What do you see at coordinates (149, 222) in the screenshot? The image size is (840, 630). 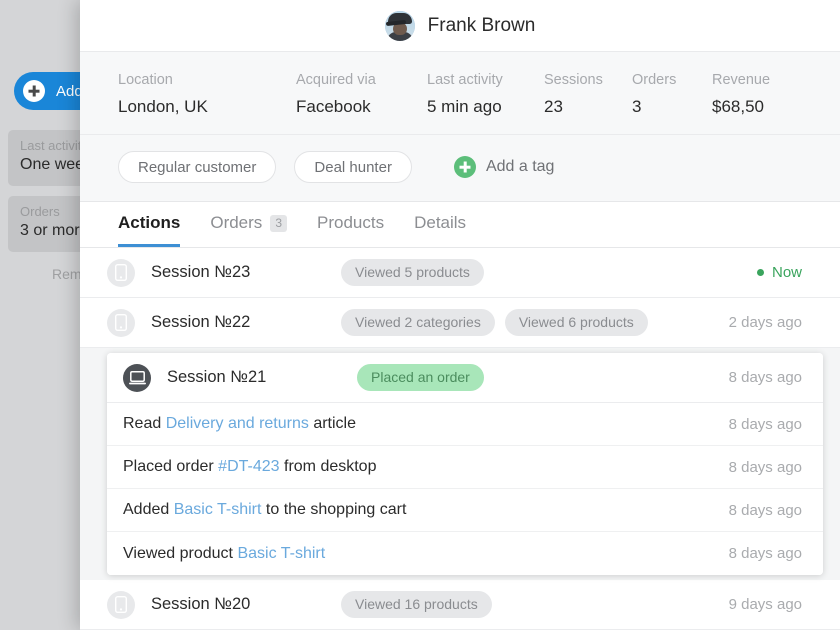 I see `tab-label: Actions` at bounding box center [149, 222].